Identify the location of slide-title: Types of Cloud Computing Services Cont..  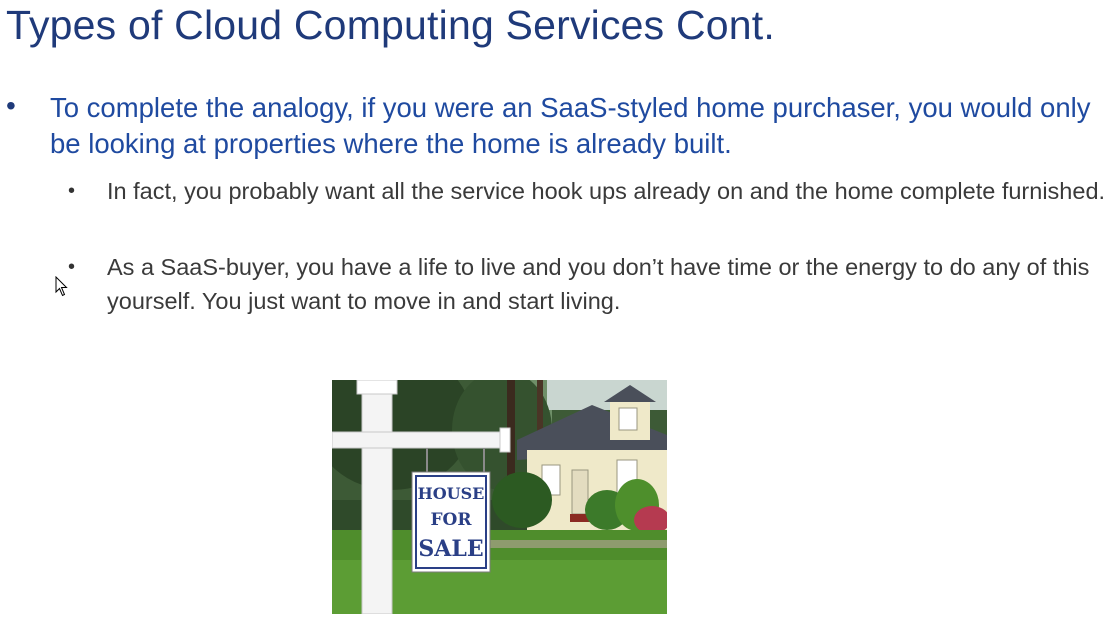
(390, 25).